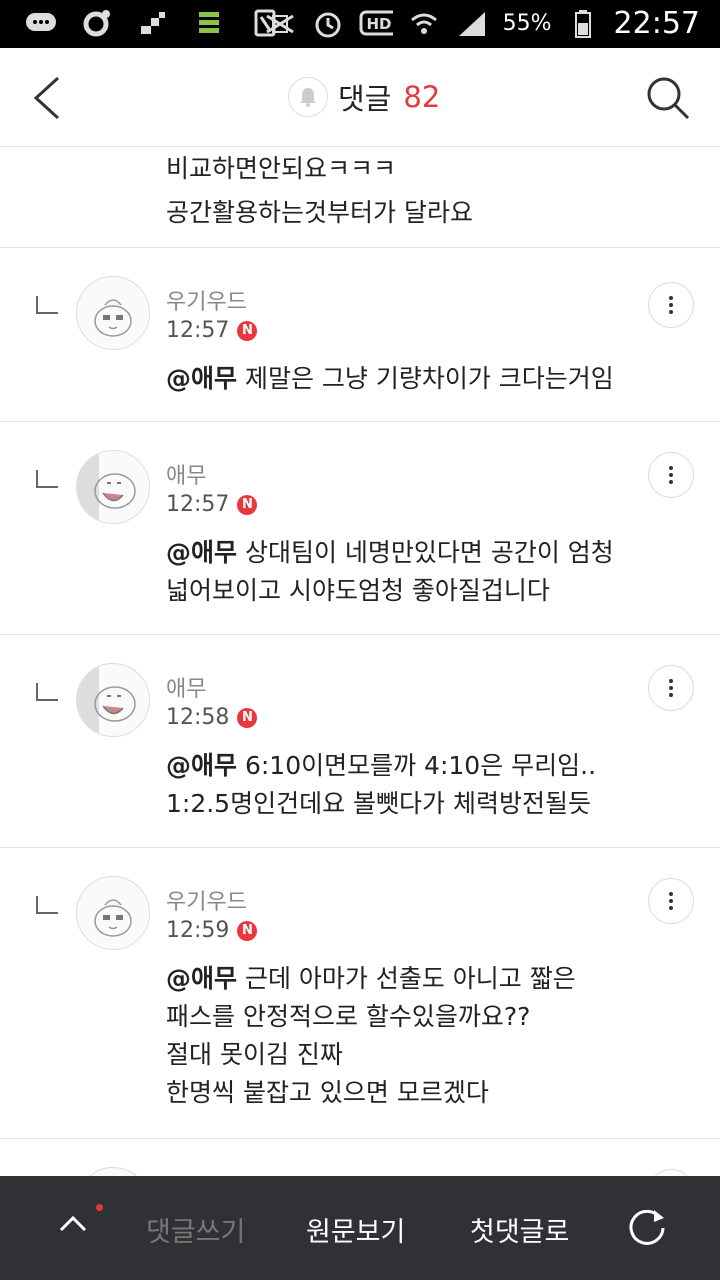  What do you see at coordinates (48, 98) in the screenshot?
I see `back-icon` at bounding box center [48, 98].